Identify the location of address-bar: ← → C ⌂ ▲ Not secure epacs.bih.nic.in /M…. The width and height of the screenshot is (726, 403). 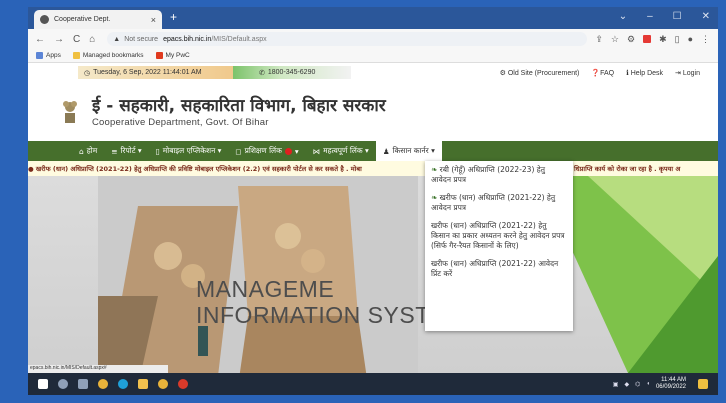
(373, 39).